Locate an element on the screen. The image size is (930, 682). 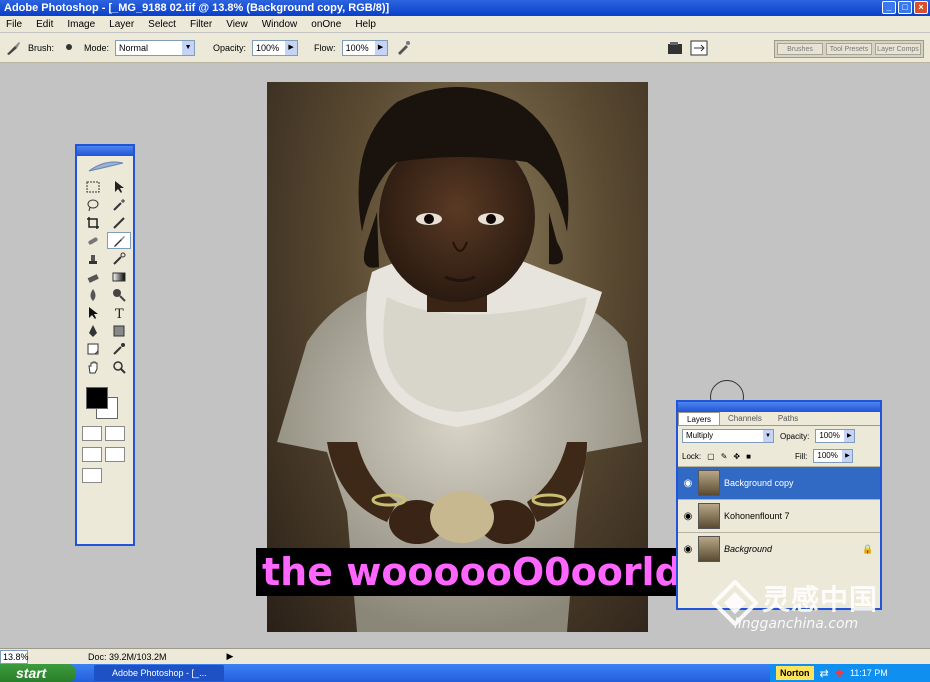
clone-stamp-icon is located at coordinates (93, 258).